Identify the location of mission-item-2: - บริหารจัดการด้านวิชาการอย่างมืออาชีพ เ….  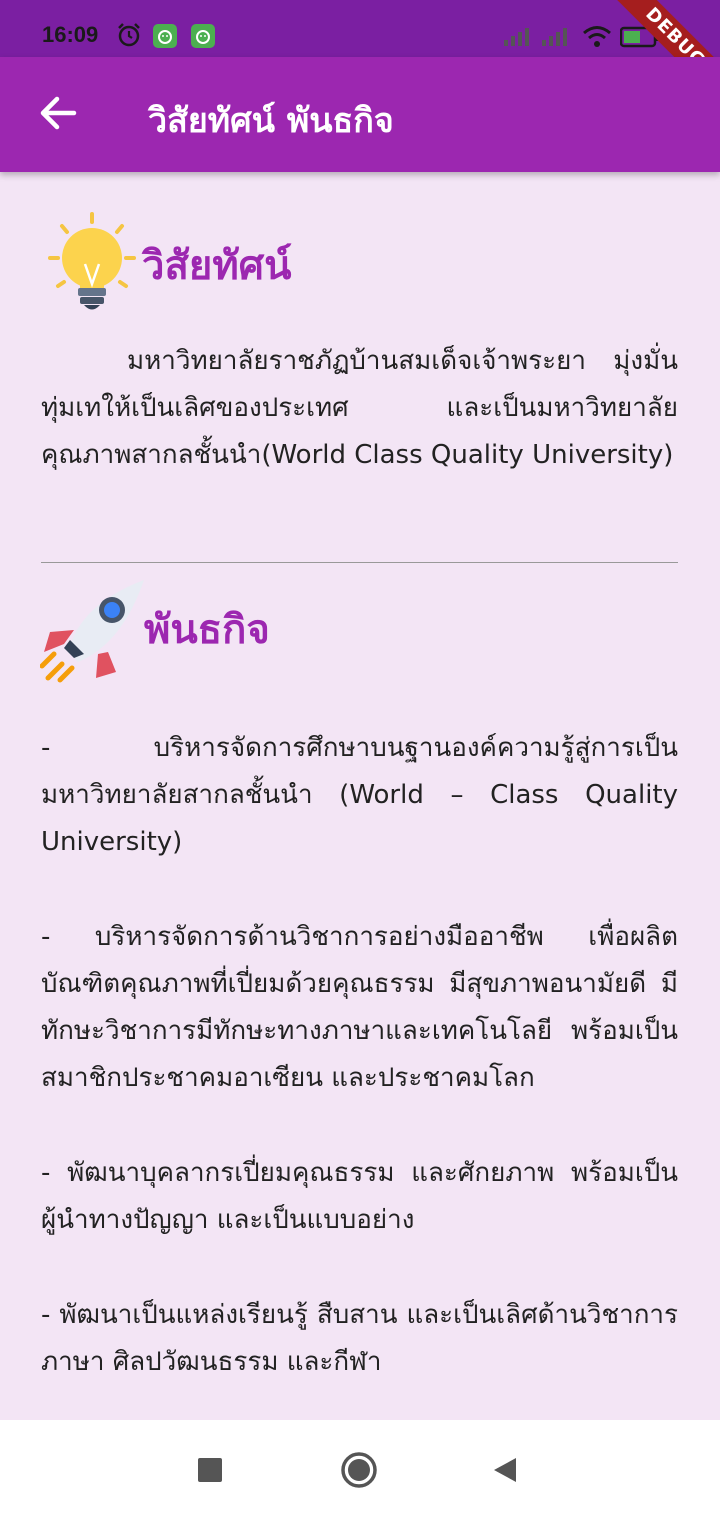
(359, 1007).